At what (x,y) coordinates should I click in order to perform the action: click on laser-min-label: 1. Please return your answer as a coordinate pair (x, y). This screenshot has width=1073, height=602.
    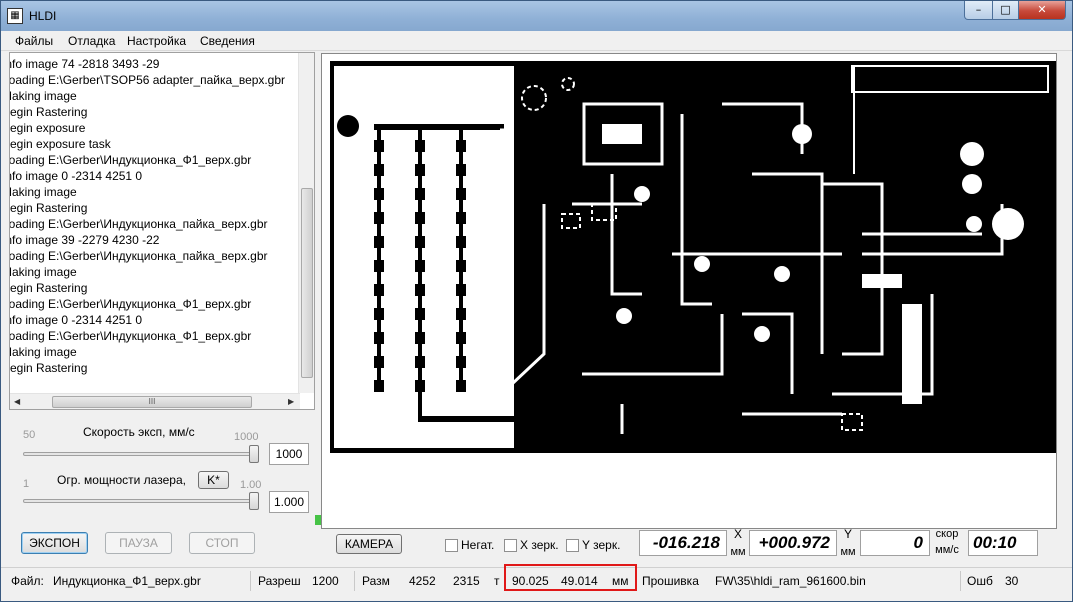
    Looking at the image, I should click on (26, 484).